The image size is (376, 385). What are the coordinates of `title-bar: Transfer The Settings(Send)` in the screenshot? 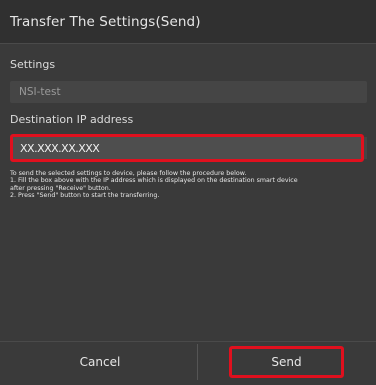 It's located at (188, 22).